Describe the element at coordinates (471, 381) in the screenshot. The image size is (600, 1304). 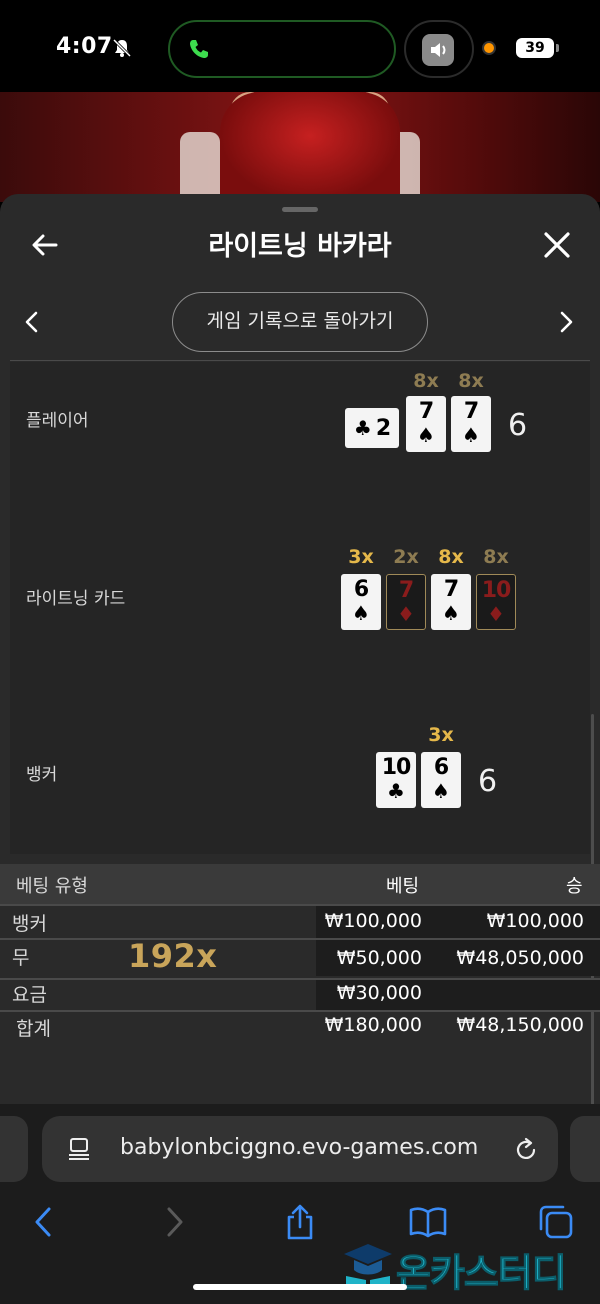
I see `player-card-3-multiplier: 8x` at that location.